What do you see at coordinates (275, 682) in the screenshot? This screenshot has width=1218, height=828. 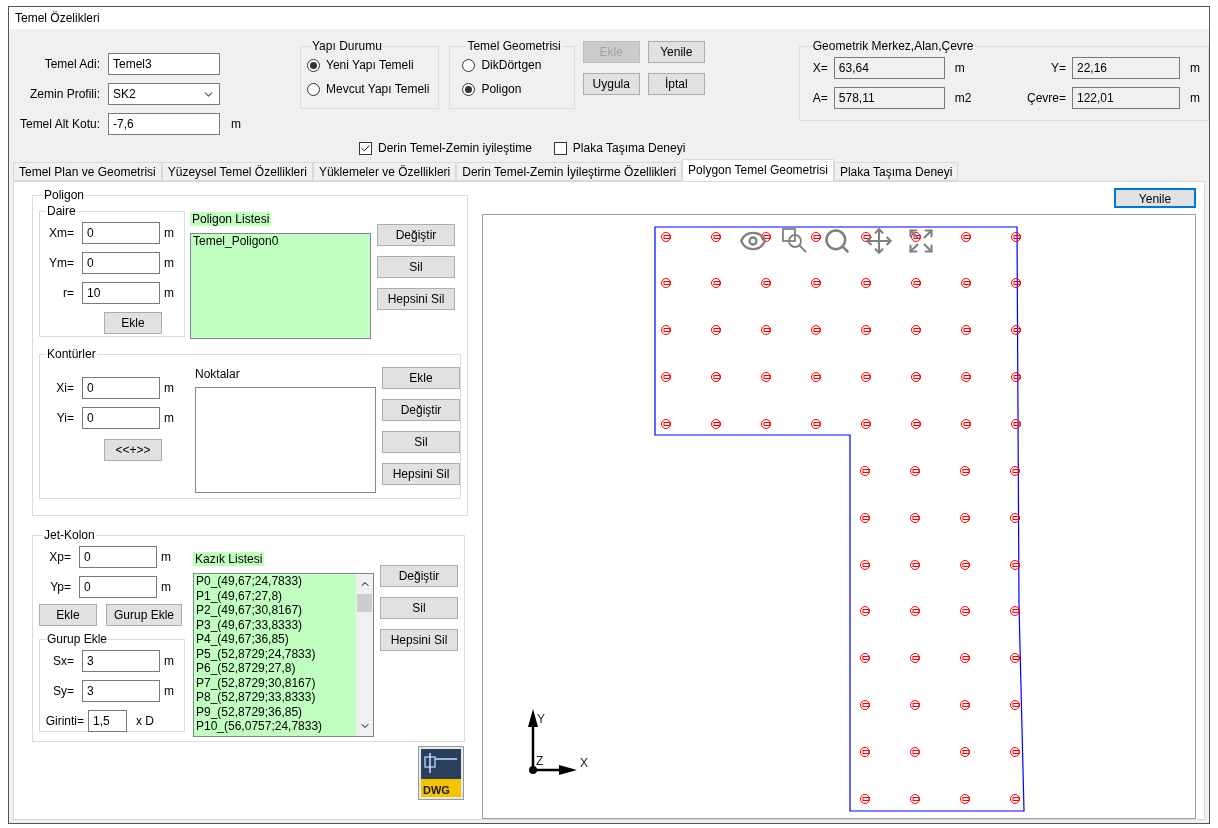 I see `list-item: P7_(52,8729;30,8167)` at bounding box center [275, 682].